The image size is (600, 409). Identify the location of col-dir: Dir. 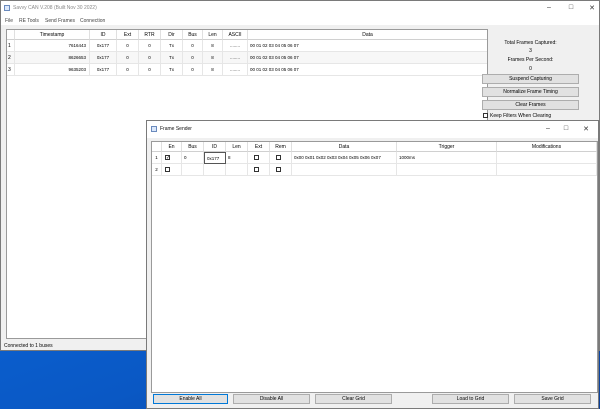
(172, 35).